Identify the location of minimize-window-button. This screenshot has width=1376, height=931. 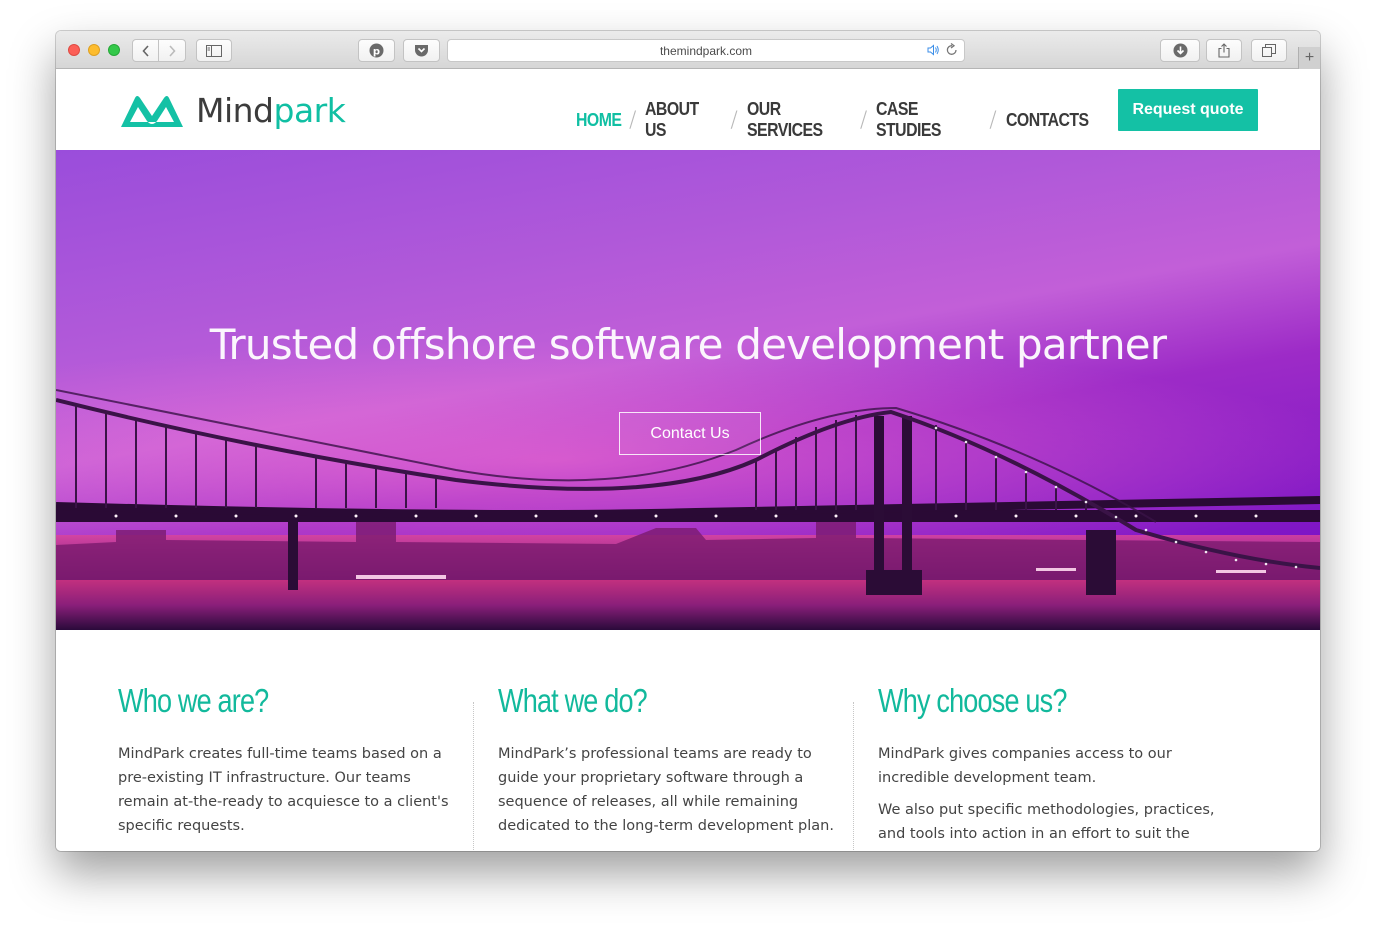
(94, 50).